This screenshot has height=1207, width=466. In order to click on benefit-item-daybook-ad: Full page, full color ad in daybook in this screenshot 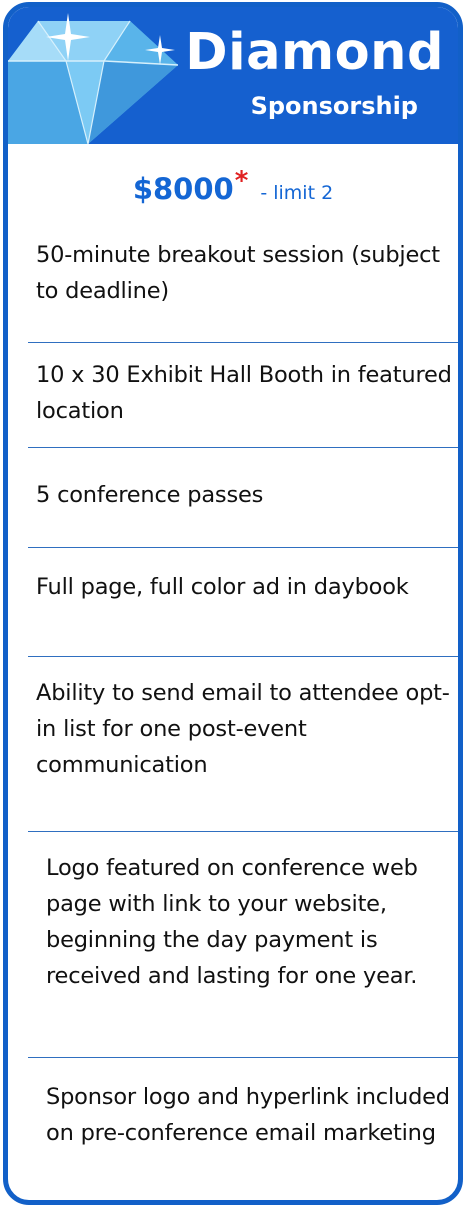, I will do `click(222, 587)`.